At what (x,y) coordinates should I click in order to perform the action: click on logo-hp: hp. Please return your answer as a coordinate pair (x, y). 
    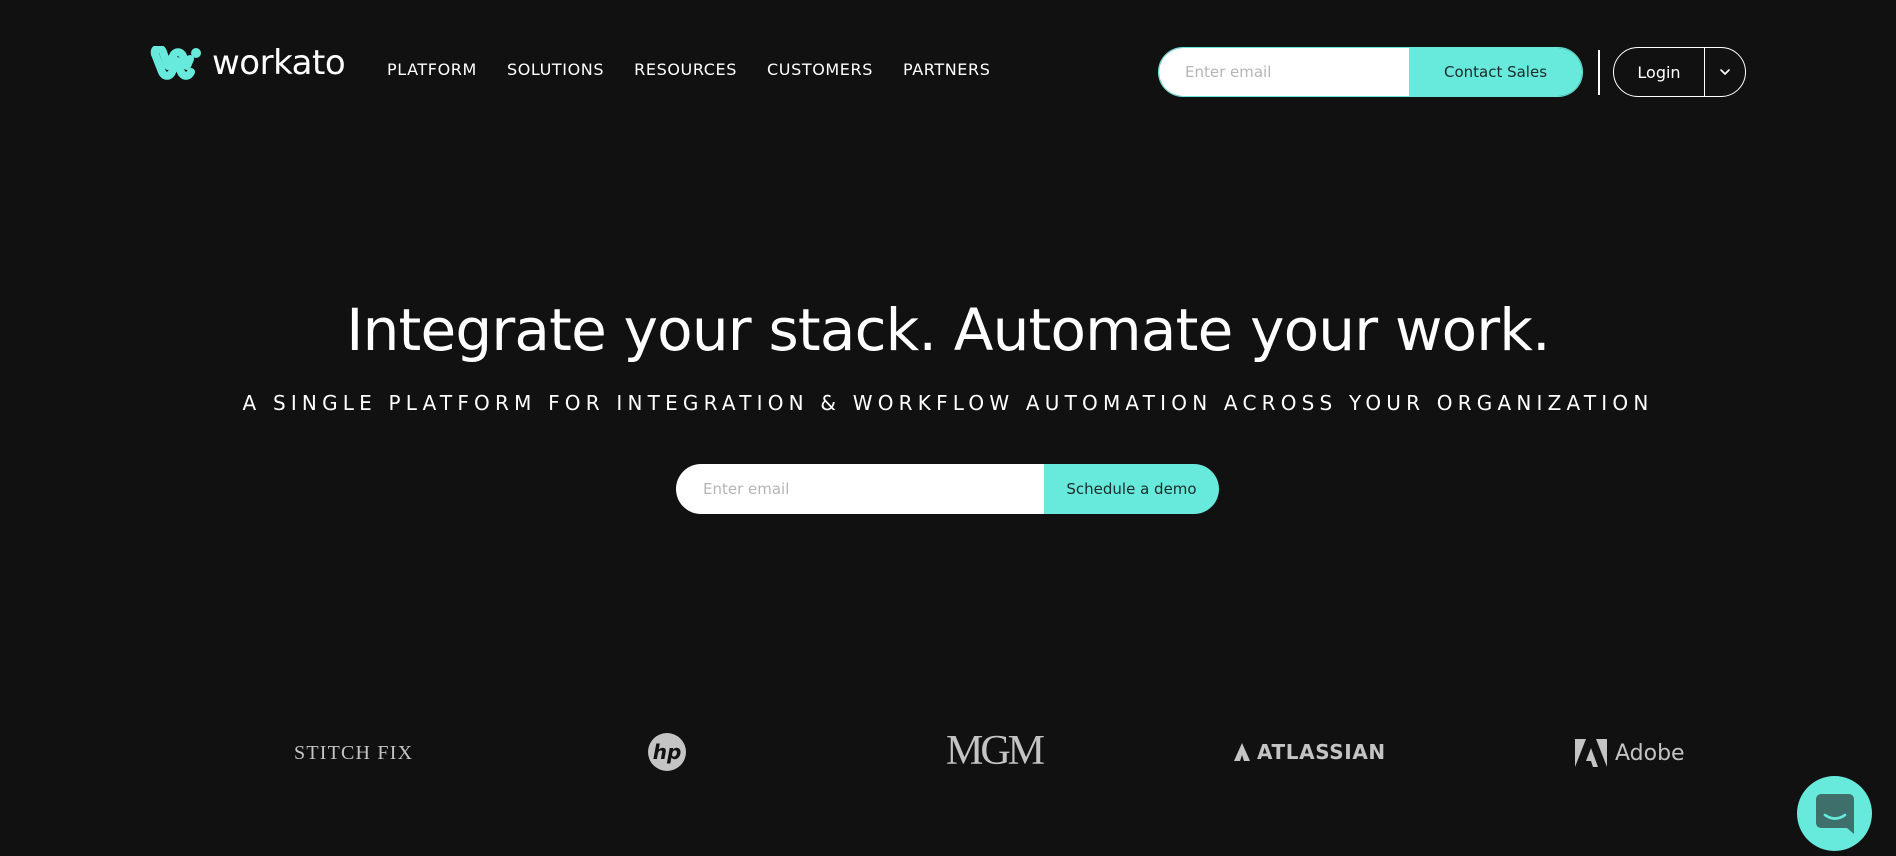
    Looking at the image, I should click on (667, 752).